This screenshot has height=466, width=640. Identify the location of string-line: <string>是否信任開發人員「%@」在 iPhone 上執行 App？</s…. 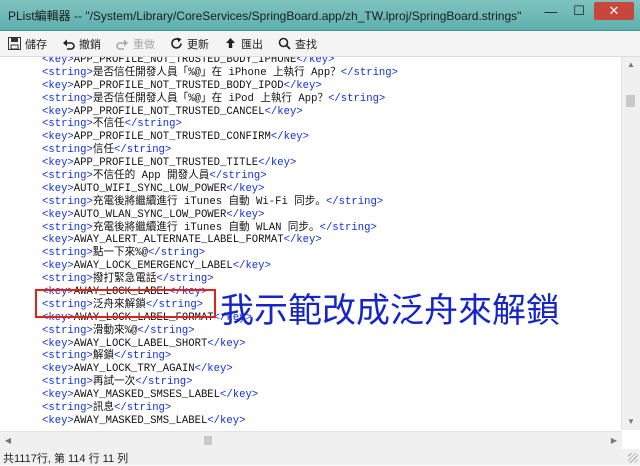
(220, 73).